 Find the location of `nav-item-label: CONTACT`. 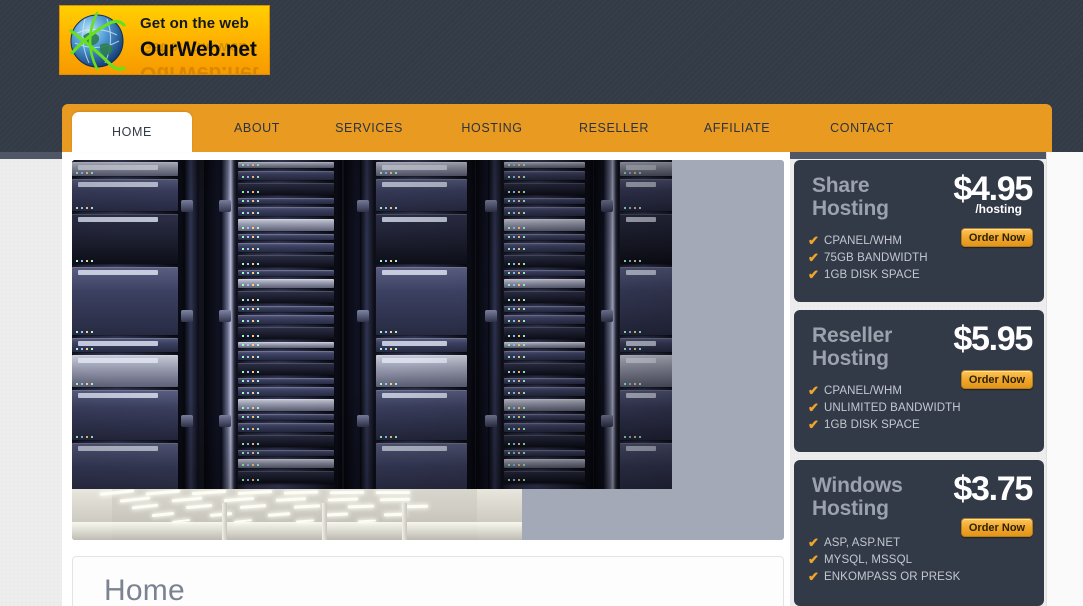

nav-item-label: CONTACT is located at coordinates (862, 128).